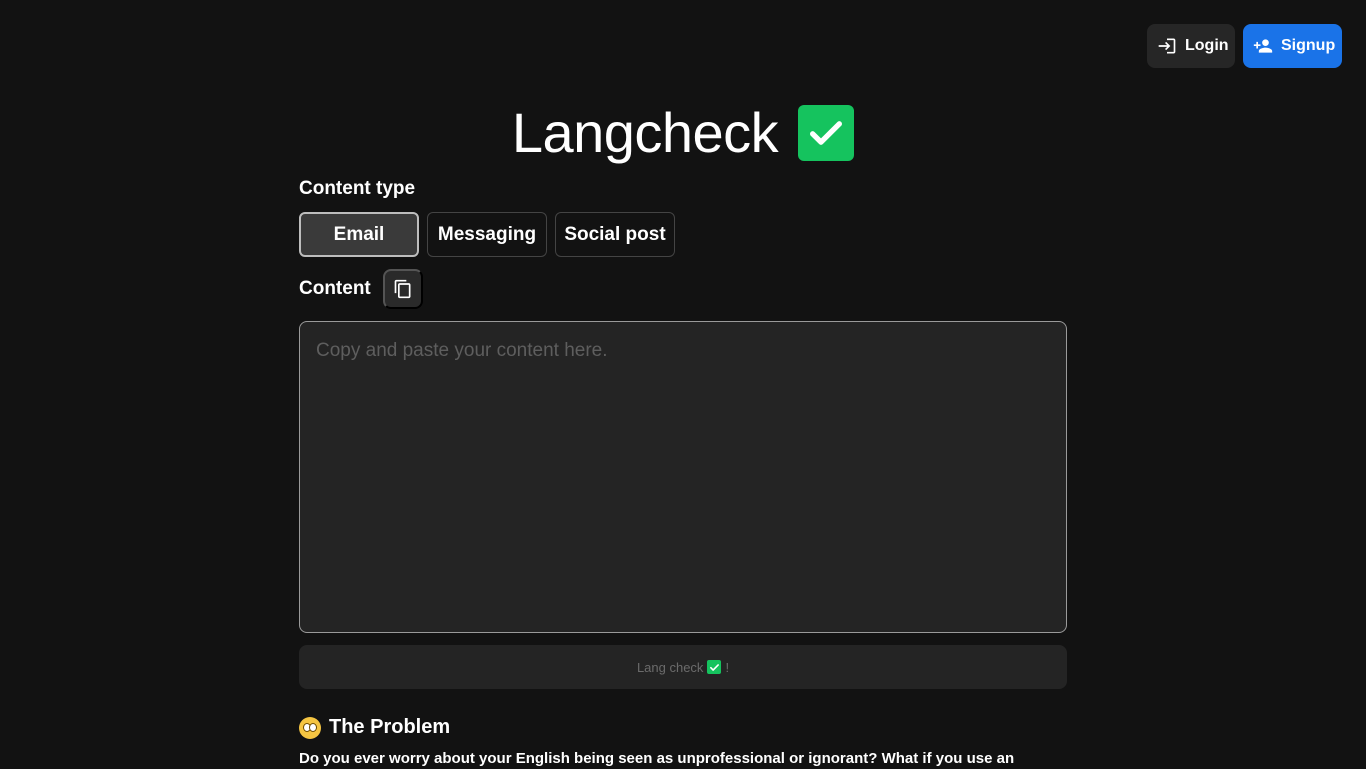 This screenshot has height=769, width=1366. Describe the element at coordinates (335, 288) in the screenshot. I see `content-label: Content` at that location.